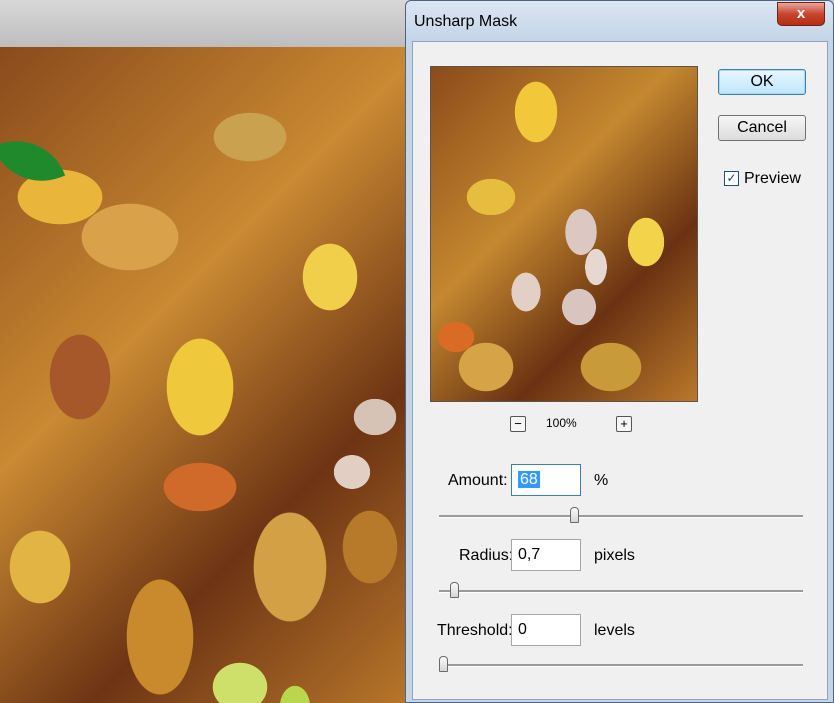 This screenshot has width=834, height=703. What do you see at coordinates (601, 480) in the screenshot?
I see `amount-unit: %` at bounding box center [601, 480].